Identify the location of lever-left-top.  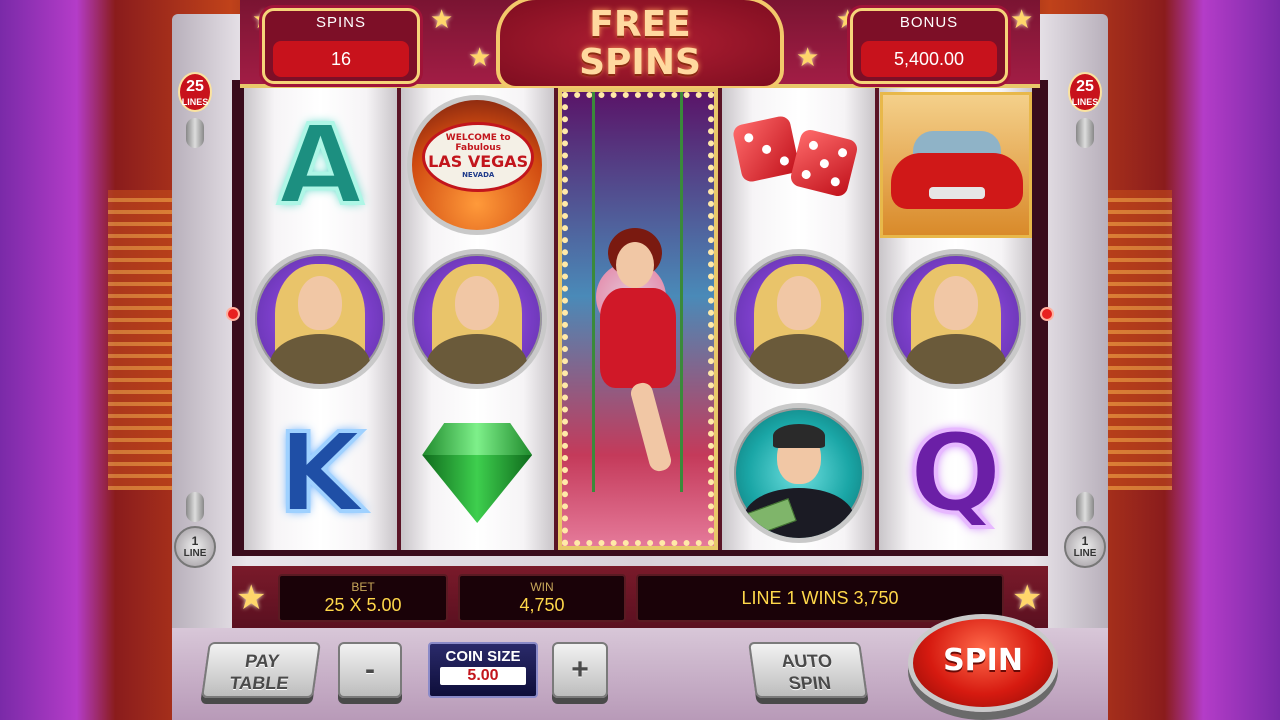
(195, 133).